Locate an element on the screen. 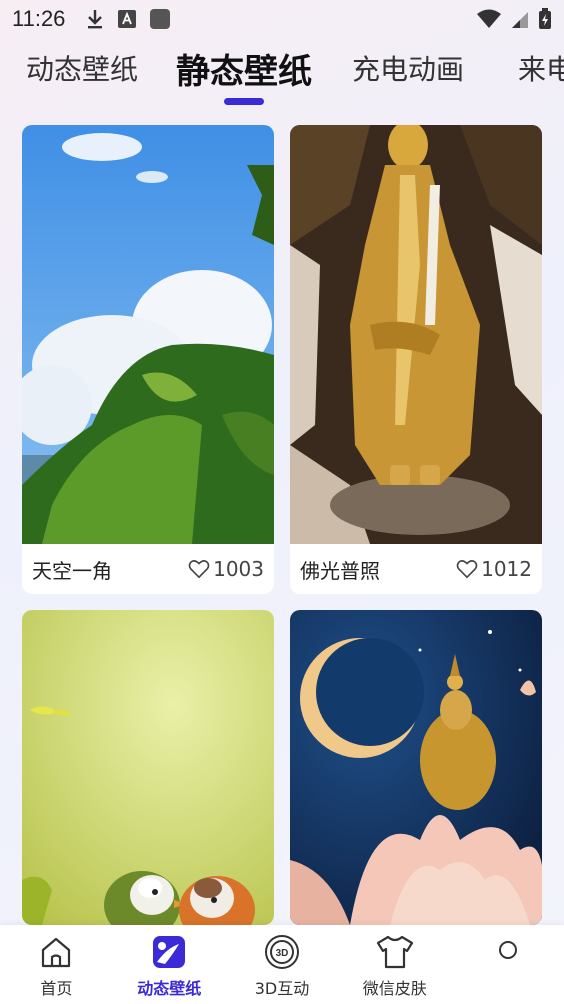  3d-icon: 3D is located at coordinates (281, 952).